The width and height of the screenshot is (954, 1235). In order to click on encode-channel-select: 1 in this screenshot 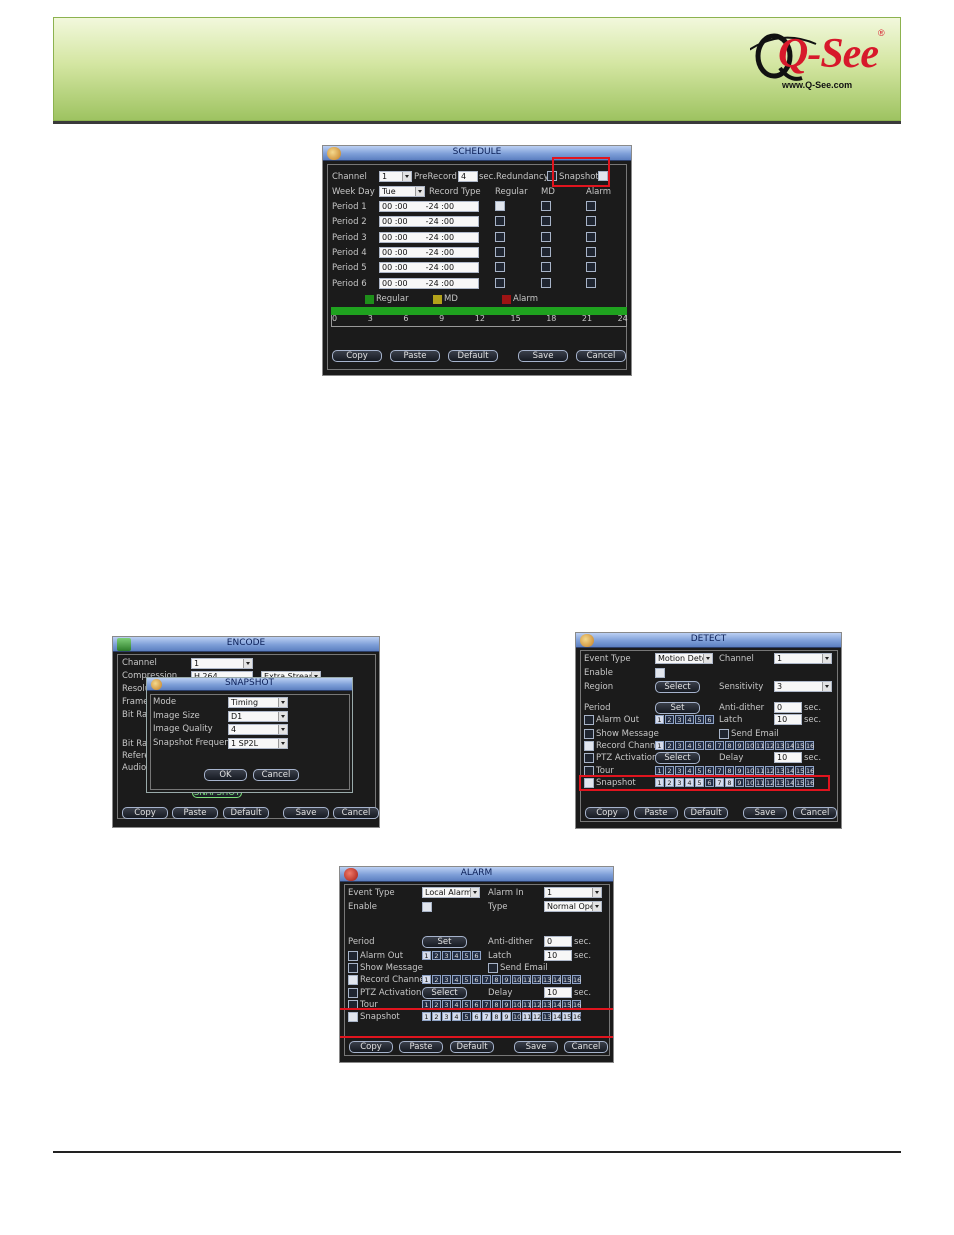, I will do `click(222, 663)`.